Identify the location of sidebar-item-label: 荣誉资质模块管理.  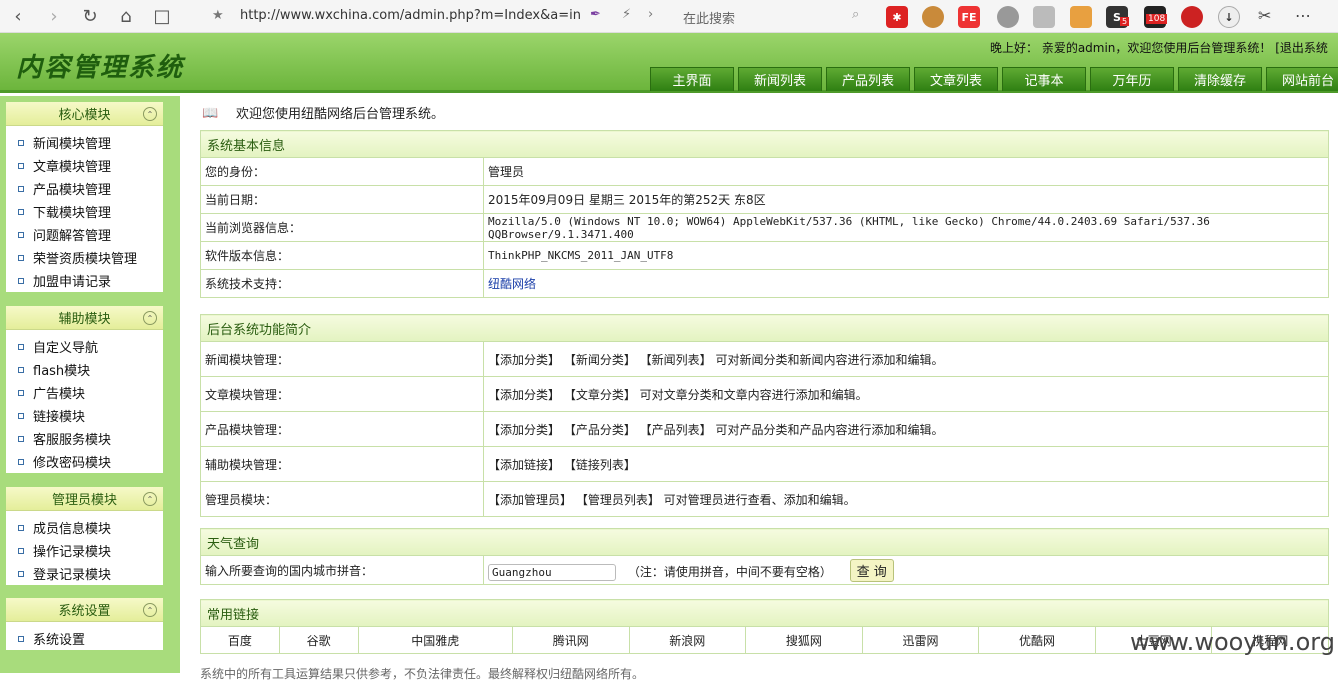
(85, 259).